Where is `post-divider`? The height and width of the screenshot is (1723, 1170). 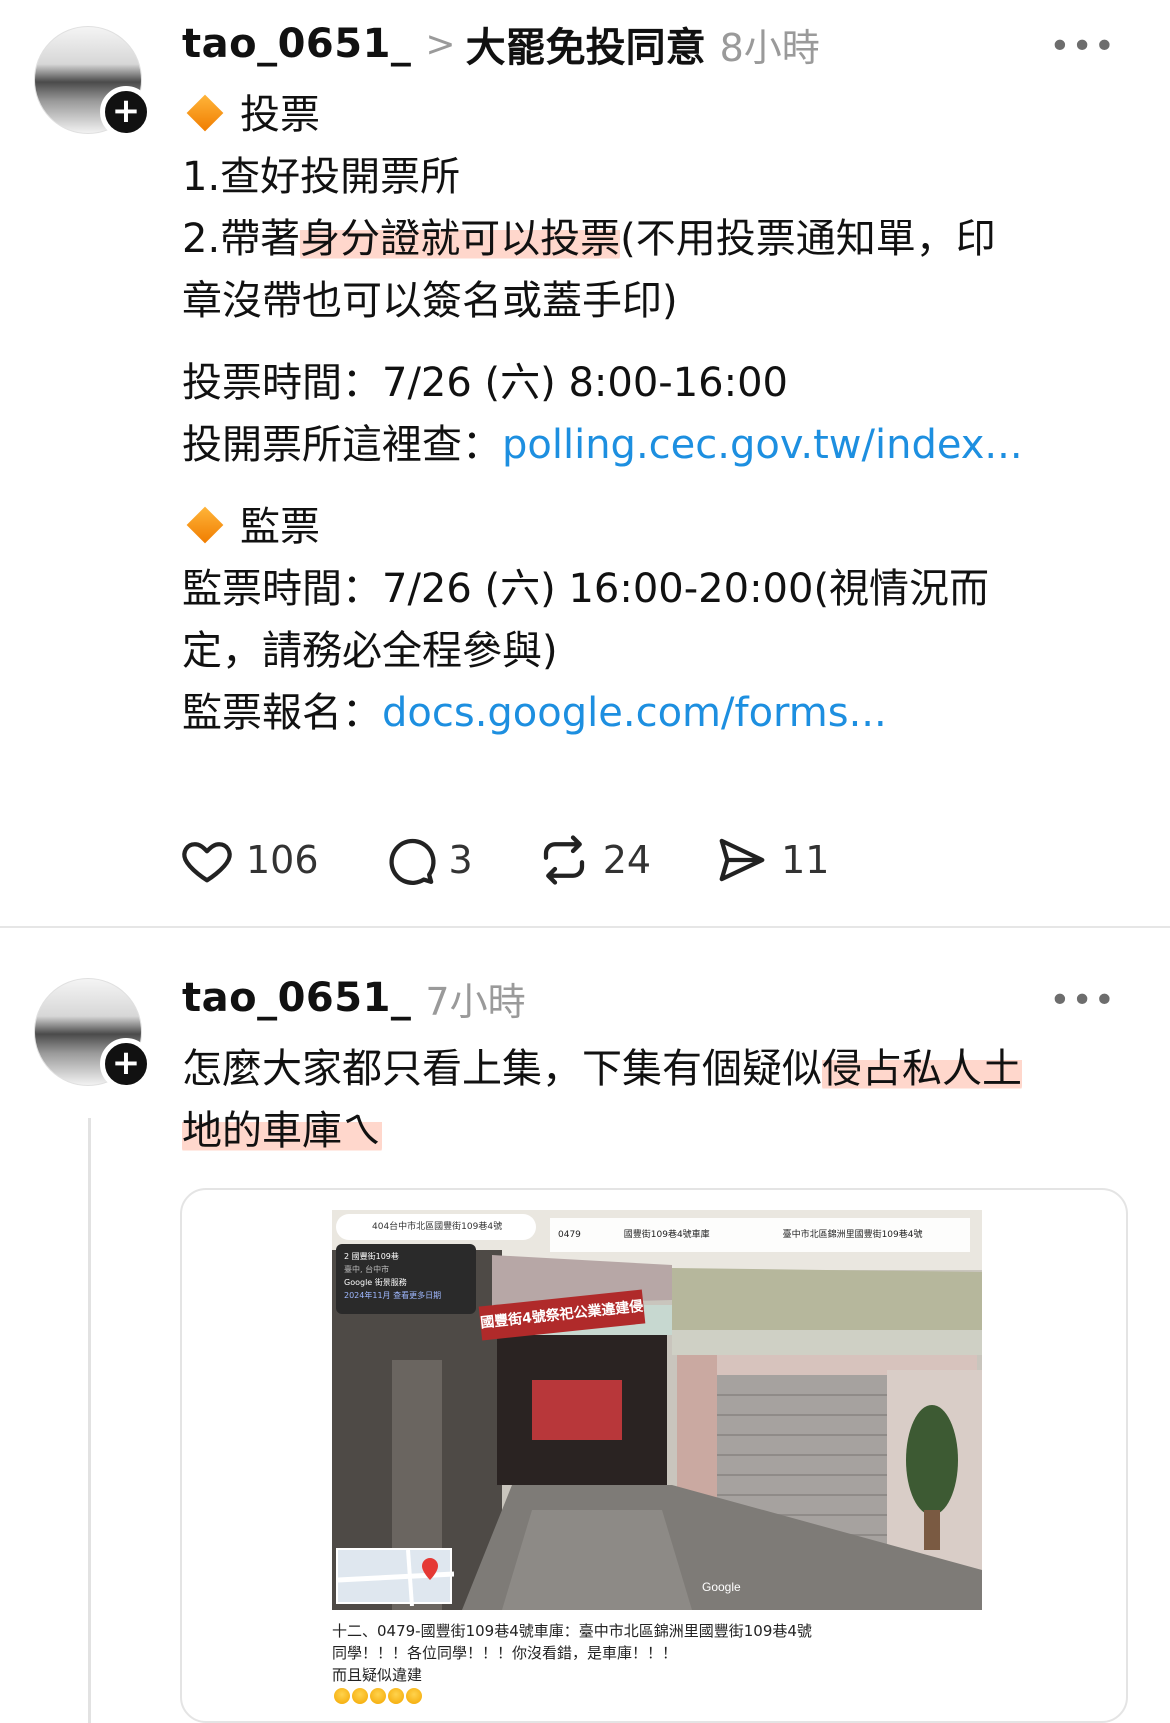
post-divider is located at coordinates (585, 927).